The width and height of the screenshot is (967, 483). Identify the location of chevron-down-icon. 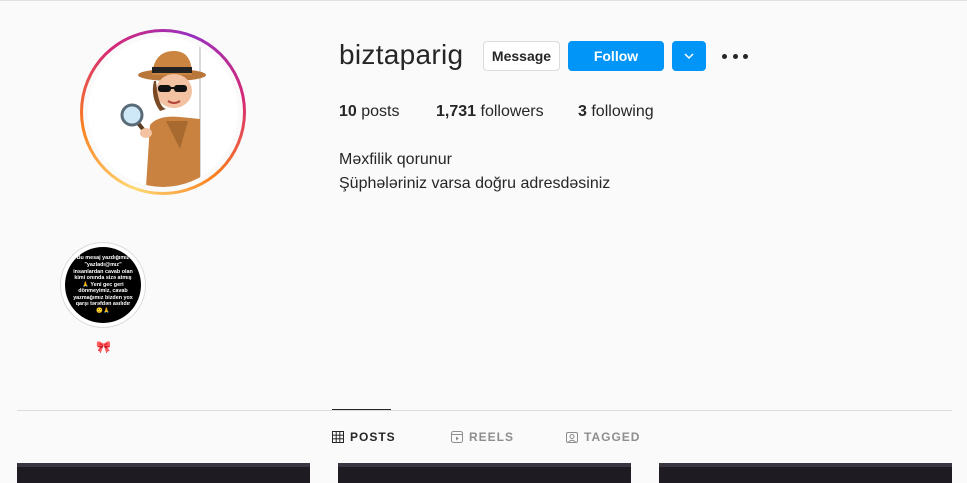
(689, 56).